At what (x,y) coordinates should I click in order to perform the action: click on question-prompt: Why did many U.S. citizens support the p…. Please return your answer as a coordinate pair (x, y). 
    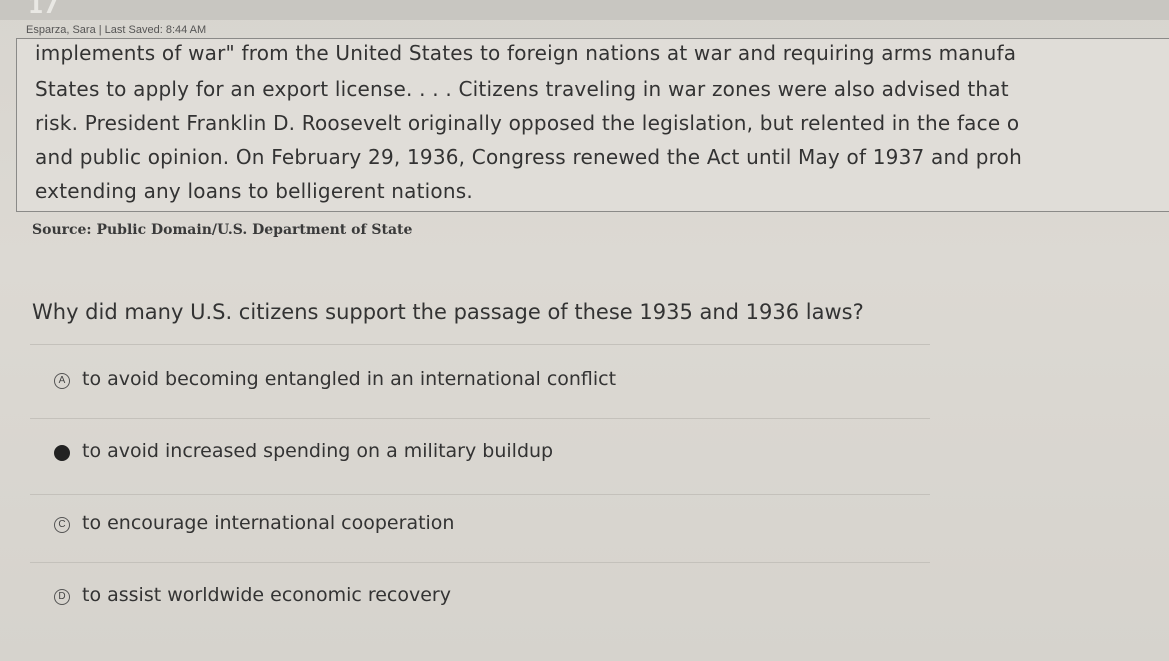
    Looking at the image, I should click on (448, 312).